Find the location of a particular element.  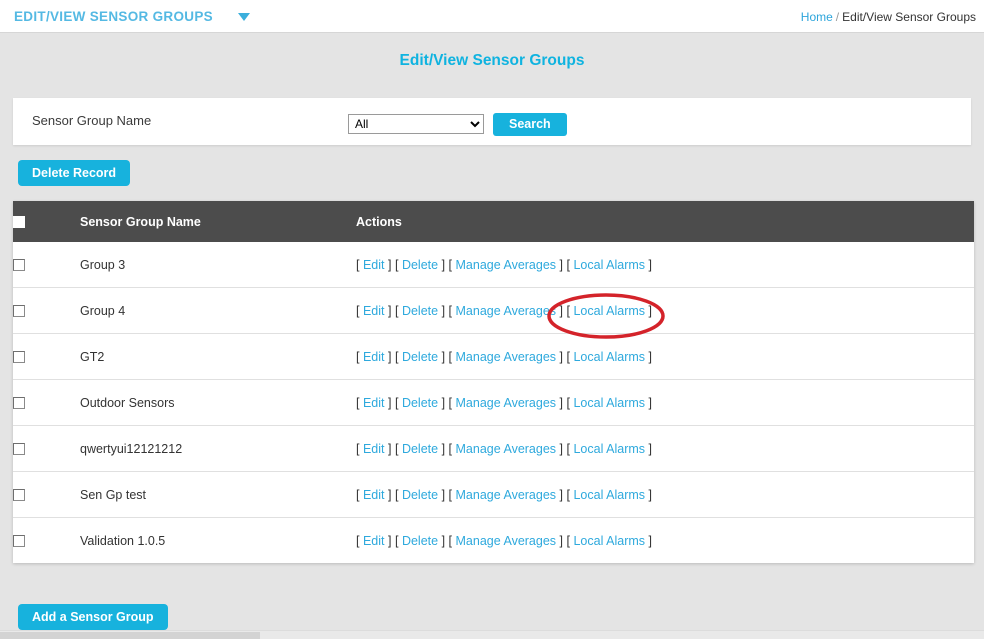

delete-record-button: Delete Record is located at coordinates (74, 173).